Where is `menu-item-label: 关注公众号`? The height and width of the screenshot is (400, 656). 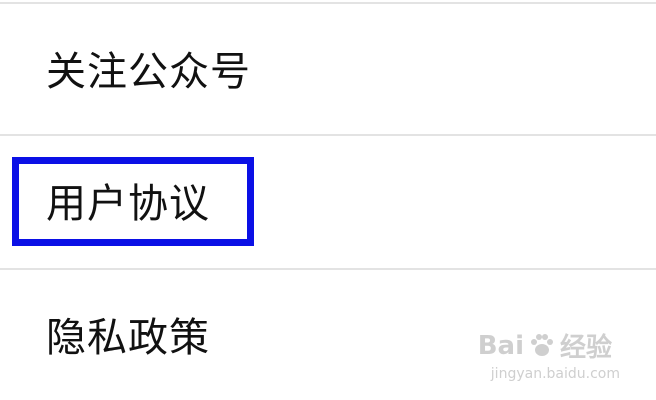
menu-item-label: 关注公众号 is located at coordinates (148, 72).